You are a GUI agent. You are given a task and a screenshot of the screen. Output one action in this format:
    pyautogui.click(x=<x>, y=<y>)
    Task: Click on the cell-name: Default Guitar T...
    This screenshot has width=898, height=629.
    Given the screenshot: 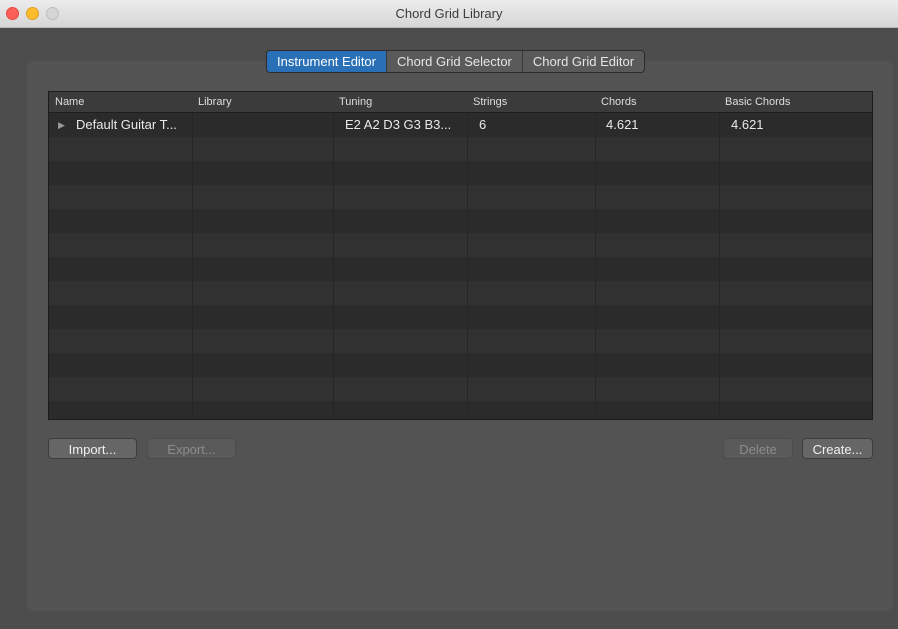 What is the action you would take?
    pyautogui.click(x=126, y=124)
    